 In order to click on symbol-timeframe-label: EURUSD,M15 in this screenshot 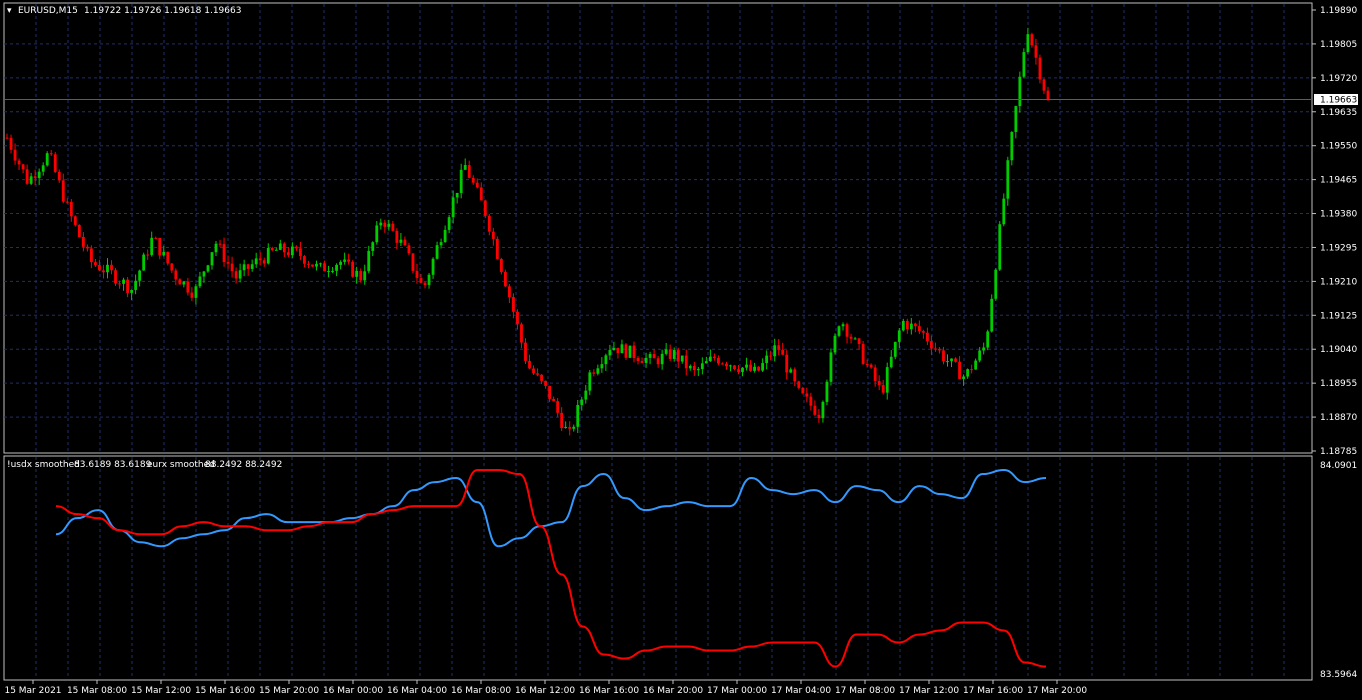, I will do `click(48, 11)`.